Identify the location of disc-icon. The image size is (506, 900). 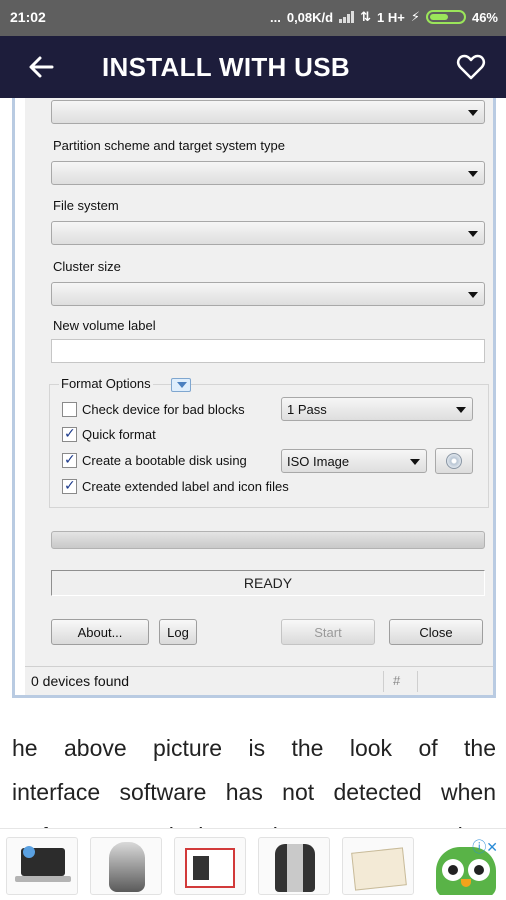
(454, 461).